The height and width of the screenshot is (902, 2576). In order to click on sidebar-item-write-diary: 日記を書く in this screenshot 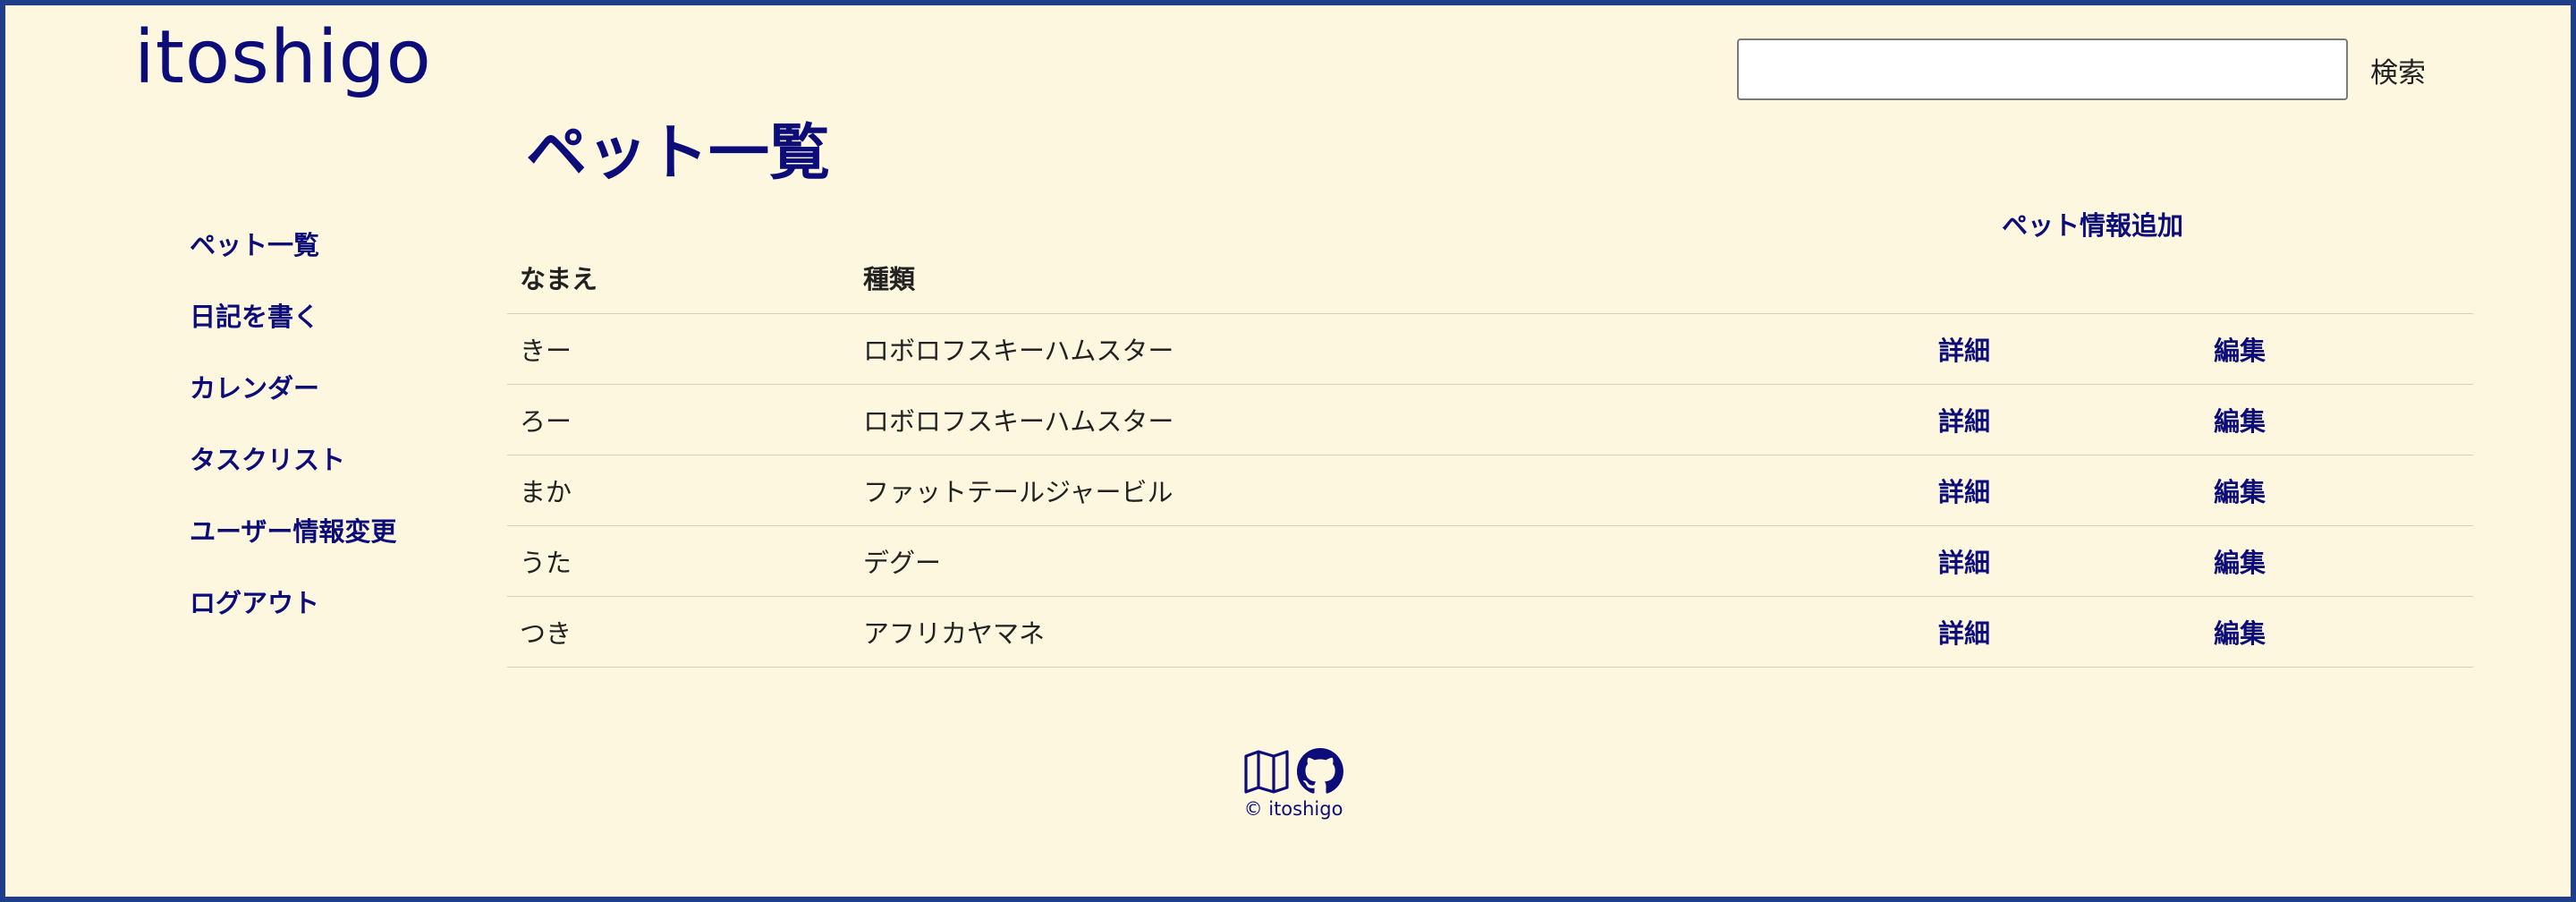, I will do `click(293, 333)`.